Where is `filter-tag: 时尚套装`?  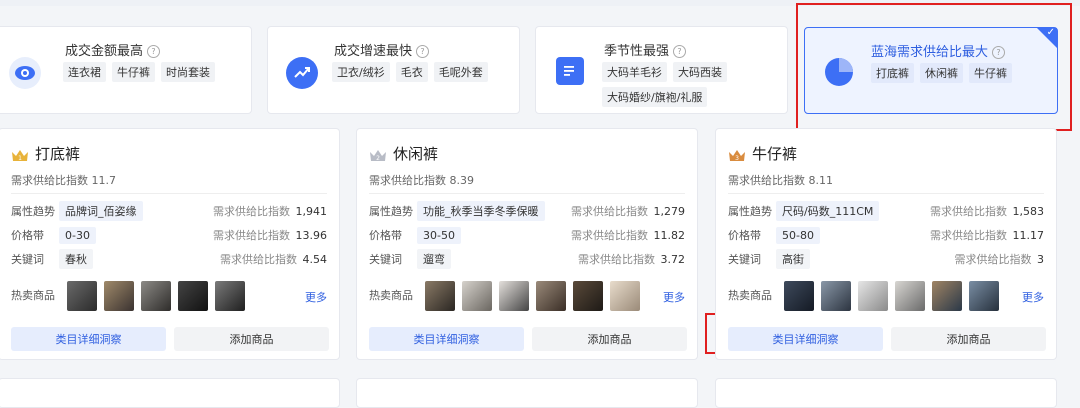
filter-tag: 时尚套装 is located at coordinates (188, 72).